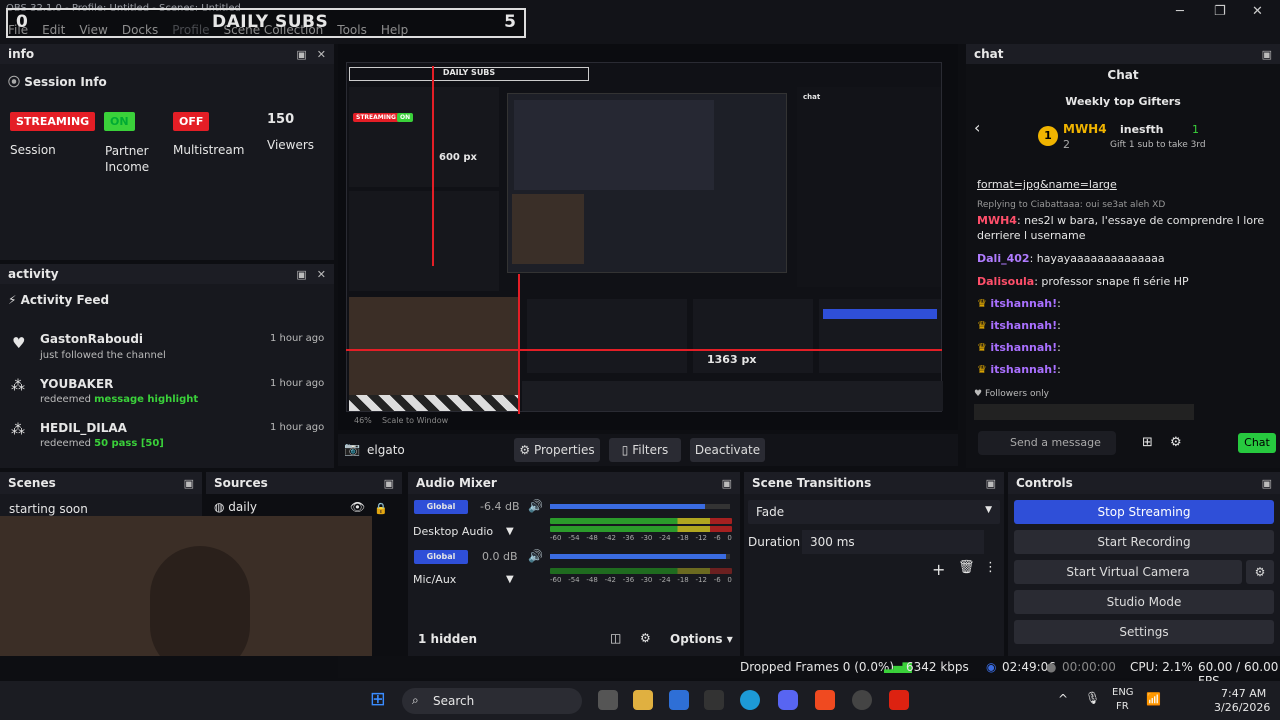 This screenshot has width=1280, height=720. Describe the element at coordinates (1144, 542) in the screenshot. I see `start-recording-button: Start Recording` at that location.